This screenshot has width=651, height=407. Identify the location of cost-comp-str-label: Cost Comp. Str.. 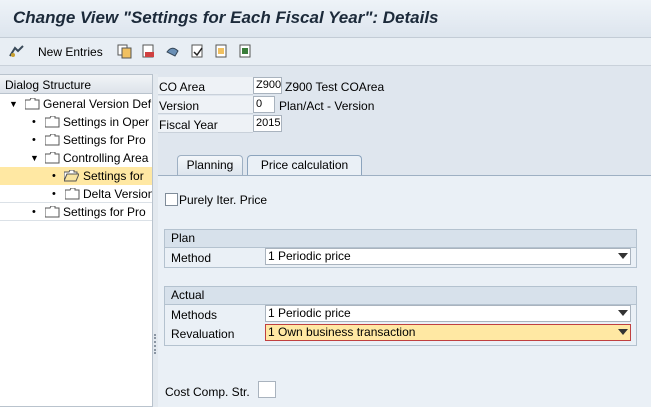
(207, 392).